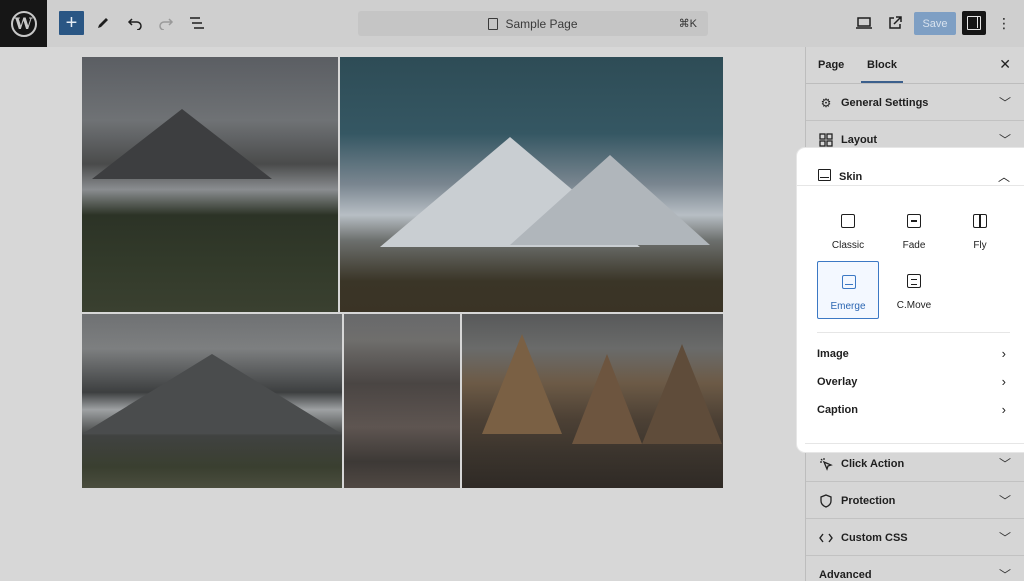  I want to click on editor-top-bar: W + Sample Page ⌘K Save ⋮, so click(512, 23).